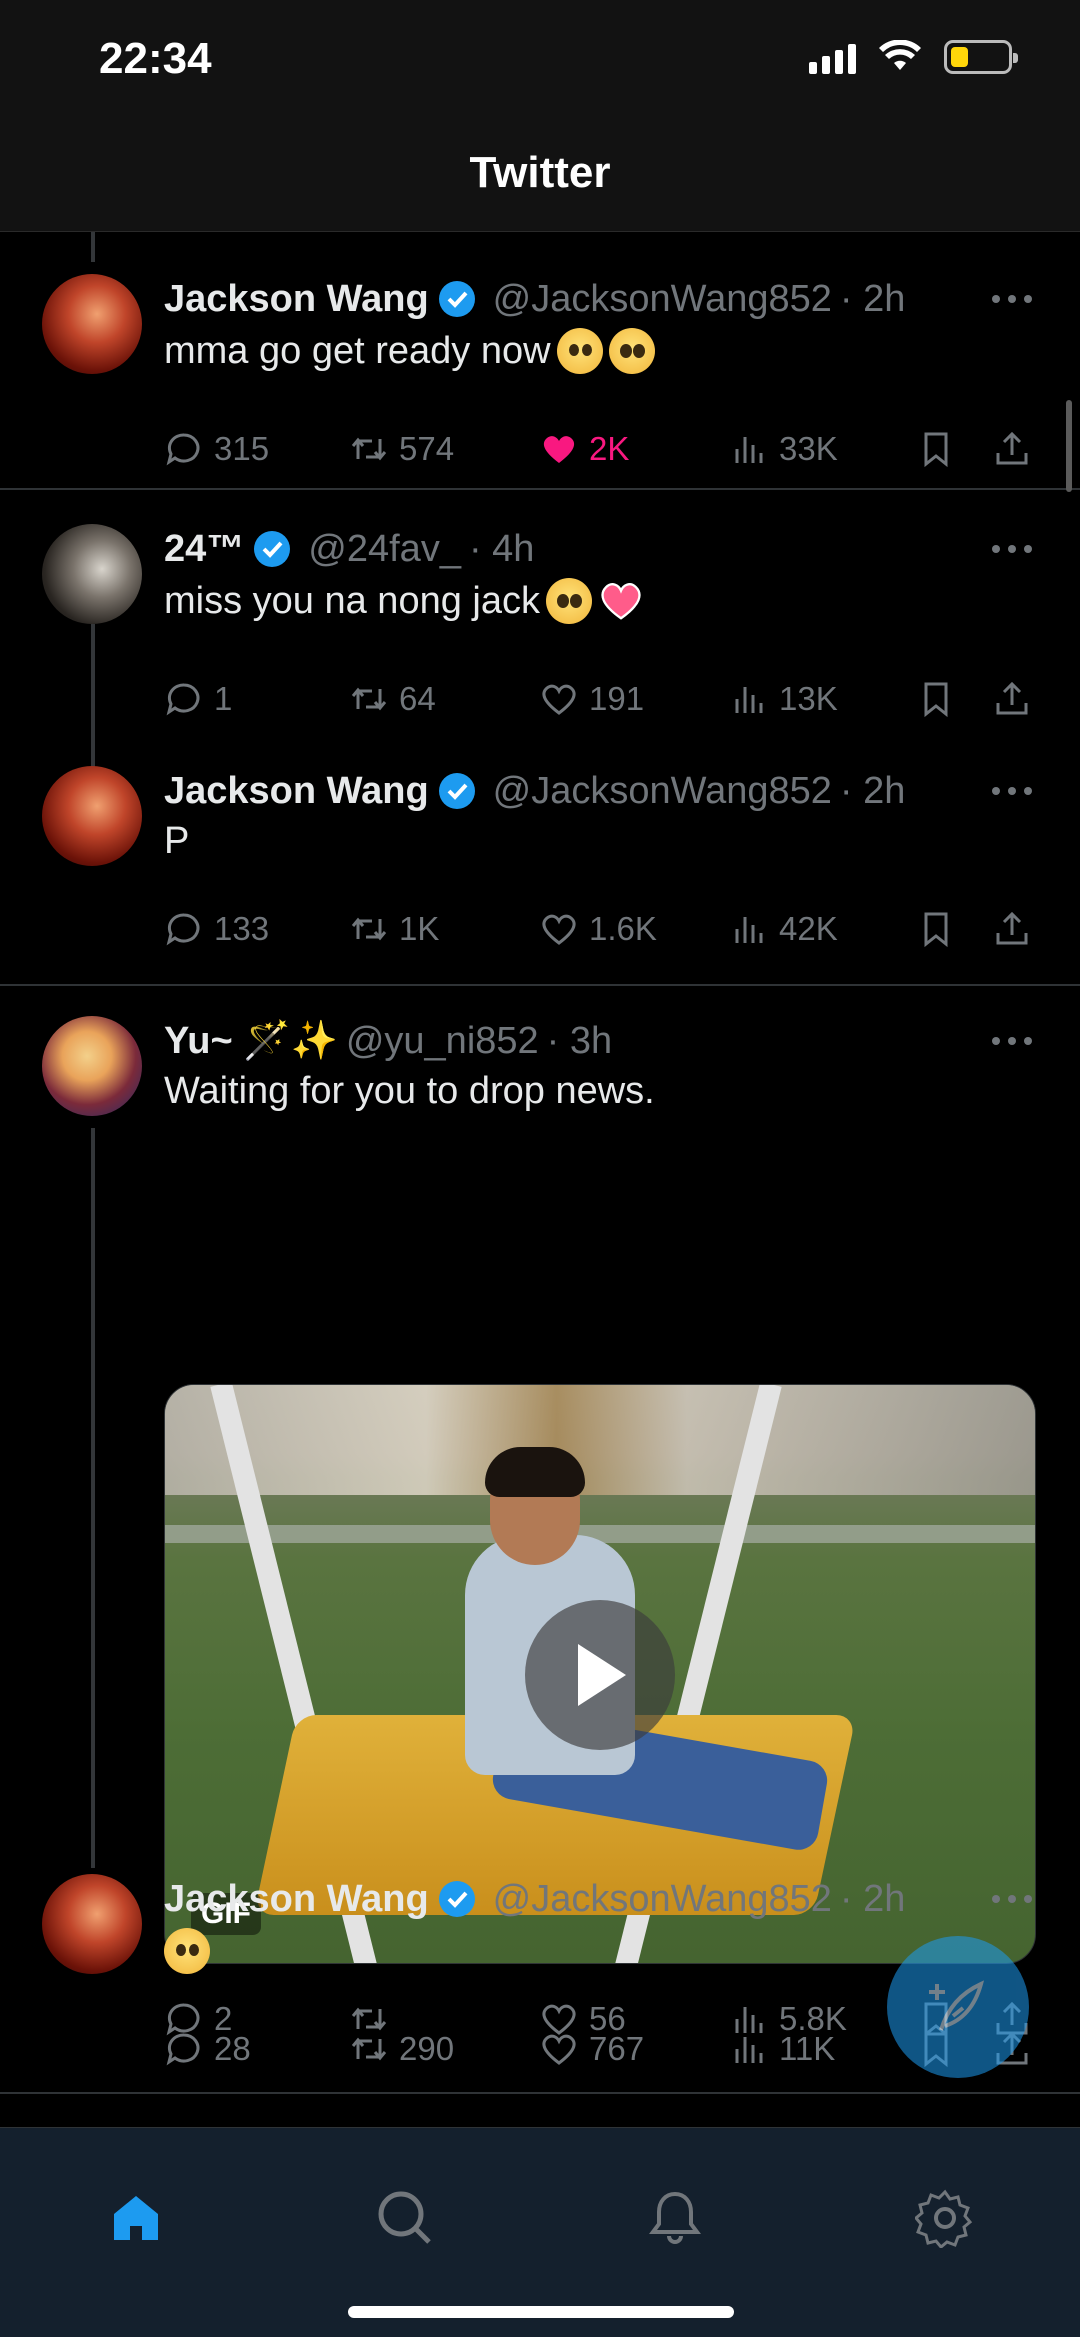 Image resolution: width=1080 pixels, height=2337 pixels. What do you see at coordinates (223, 698) in the screenshot?
I see `reply-count: 1` at bounding box center [223, 698].